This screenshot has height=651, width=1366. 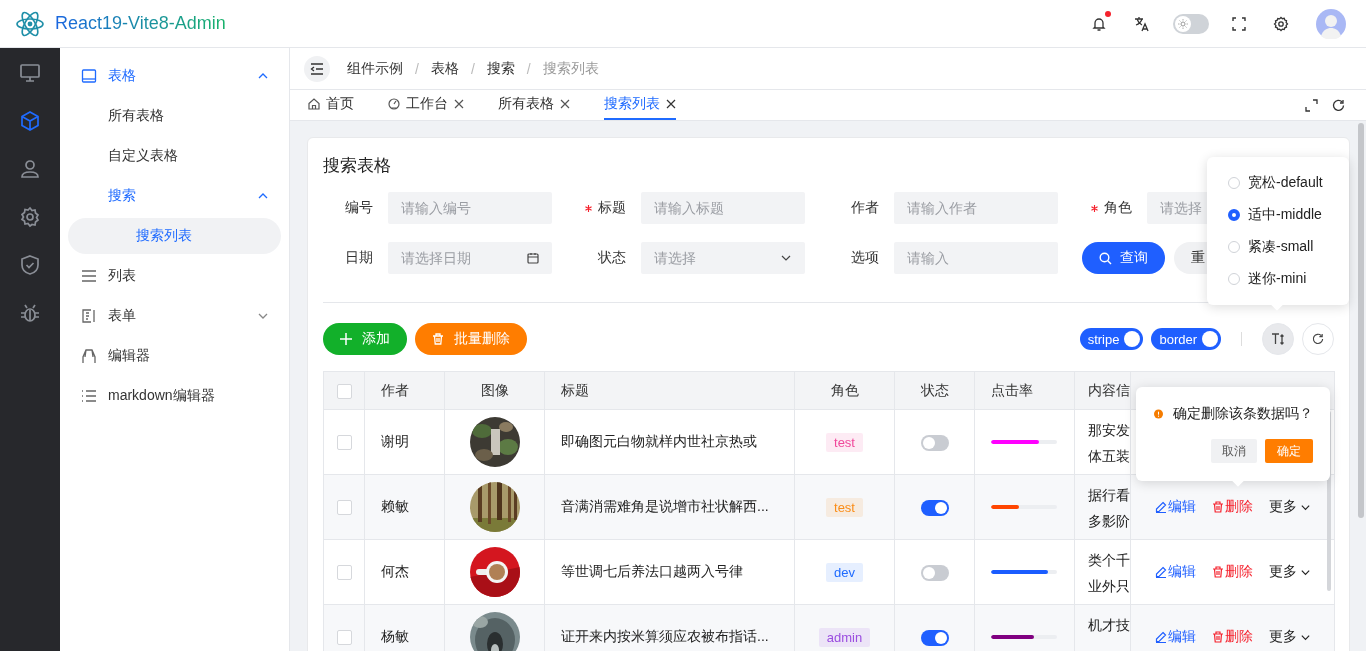 I want to click on stripe-switch: stripe, so click(x=1111, y=339).